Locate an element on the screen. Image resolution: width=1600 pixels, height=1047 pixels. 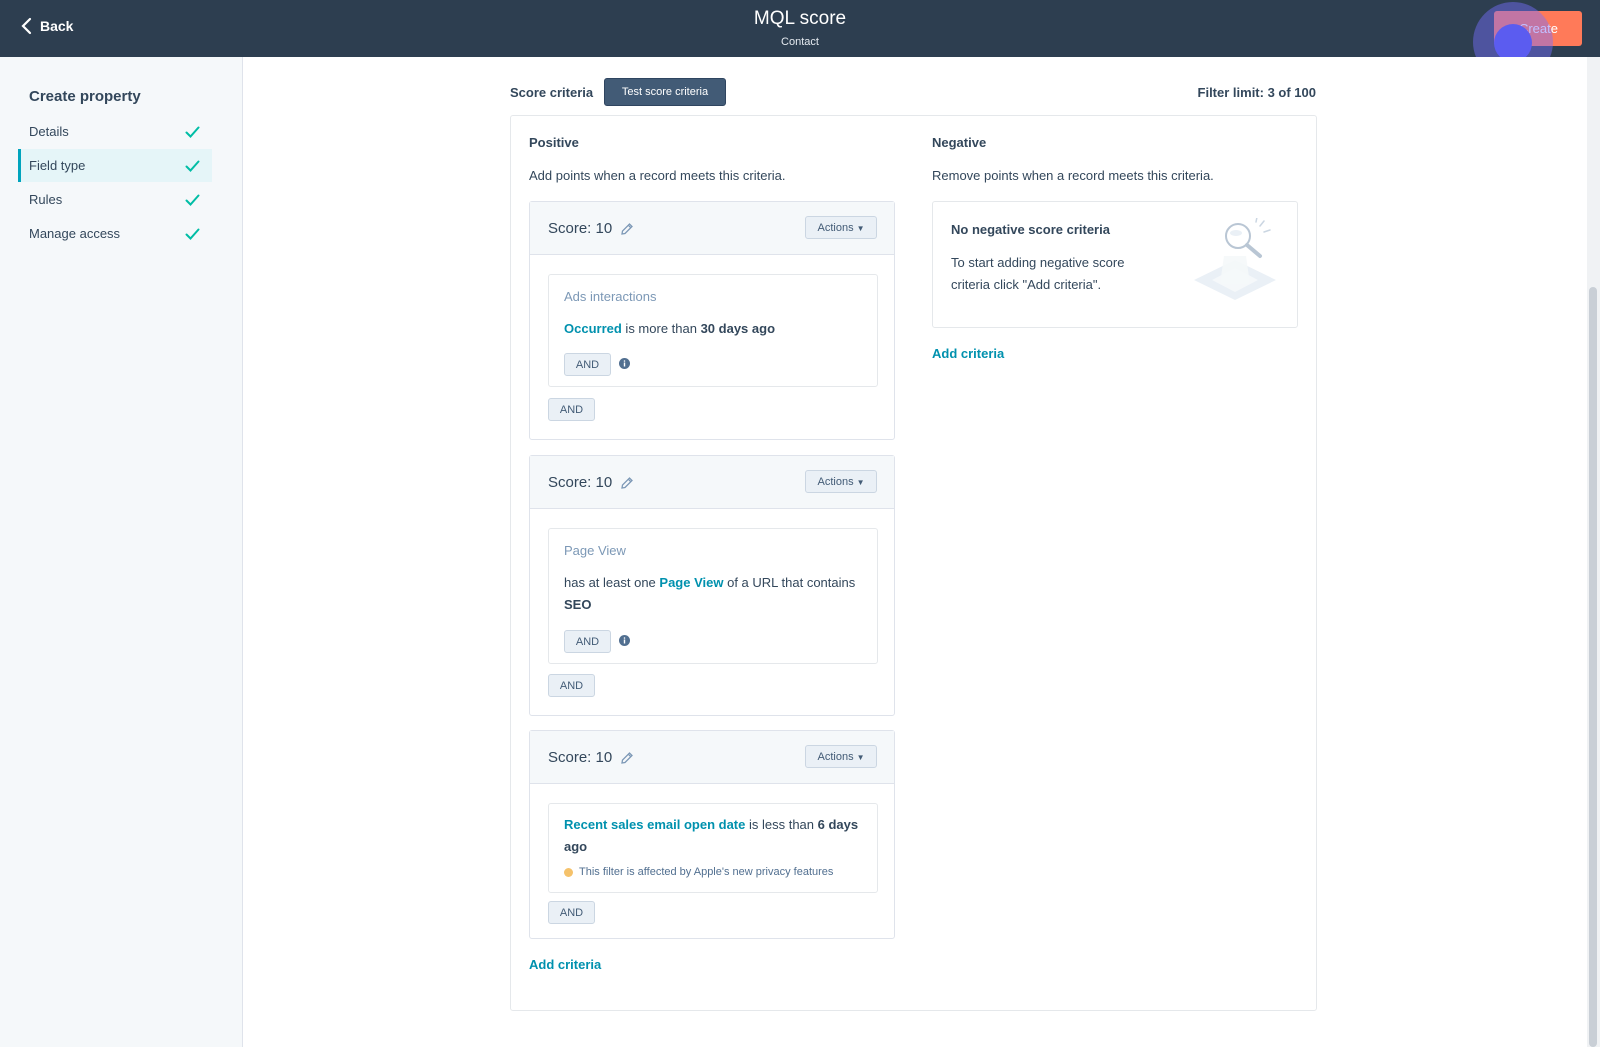
filter-value: 30 days ago is located at coordinates (738, 328).